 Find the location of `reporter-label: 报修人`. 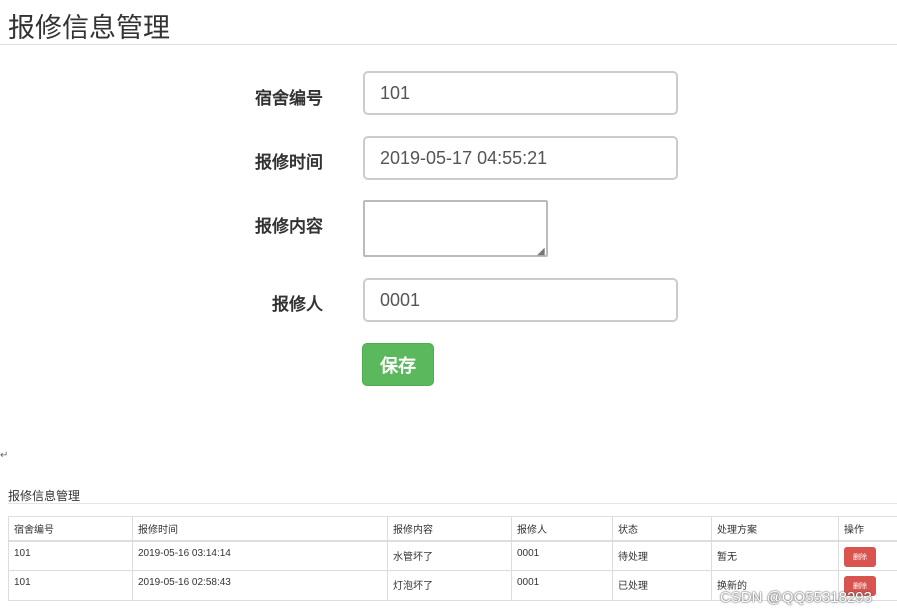

reporter-label: 报修人 is located at coordinates (297, 304).